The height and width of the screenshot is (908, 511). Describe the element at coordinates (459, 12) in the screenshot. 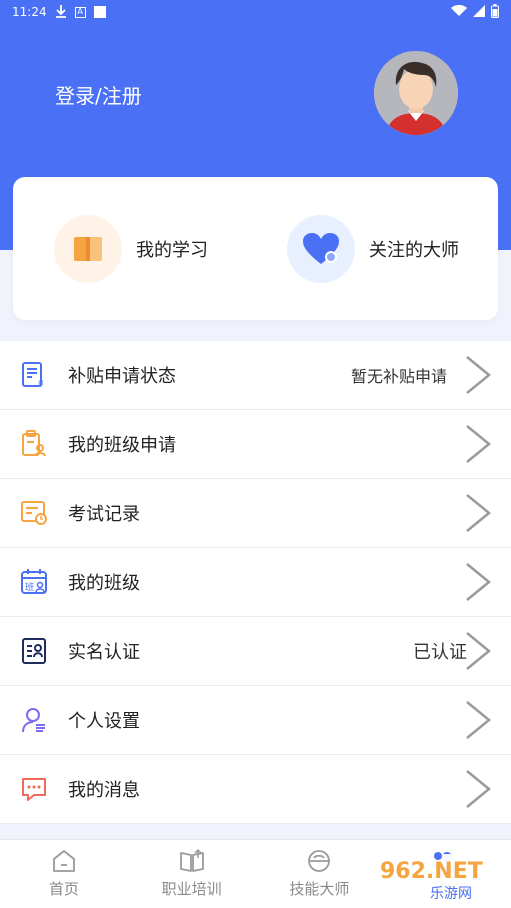

I see `wifi-icon` at that location.